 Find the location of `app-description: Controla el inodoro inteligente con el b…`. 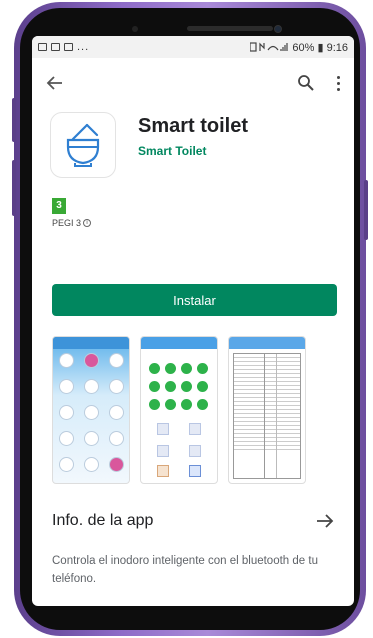

app-description: Controla el inodoro inteligente con el b… is located at coordinates (185, 570).